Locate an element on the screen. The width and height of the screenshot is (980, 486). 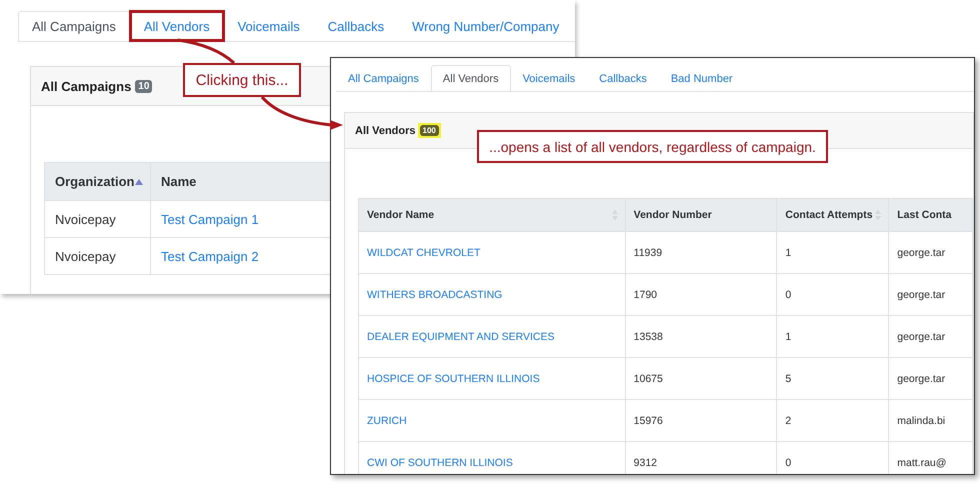
table-link: WITHERS BROADCASTING is located at coordinates (492, 295).